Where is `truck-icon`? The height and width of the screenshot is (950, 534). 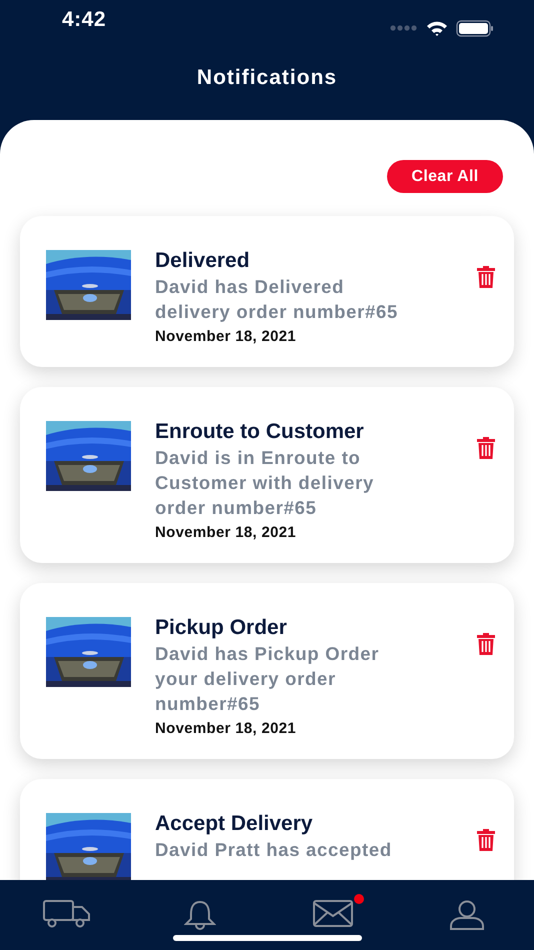
truck-icon is located at coordinates (66, 914).